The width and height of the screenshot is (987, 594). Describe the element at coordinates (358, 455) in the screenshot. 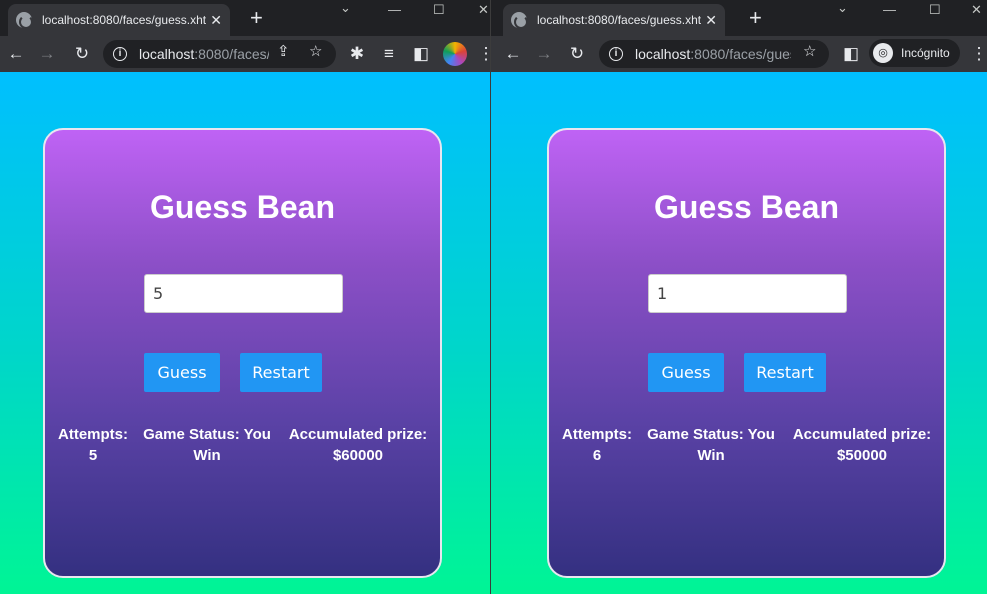

I see `prize-value: $60000` at that location.